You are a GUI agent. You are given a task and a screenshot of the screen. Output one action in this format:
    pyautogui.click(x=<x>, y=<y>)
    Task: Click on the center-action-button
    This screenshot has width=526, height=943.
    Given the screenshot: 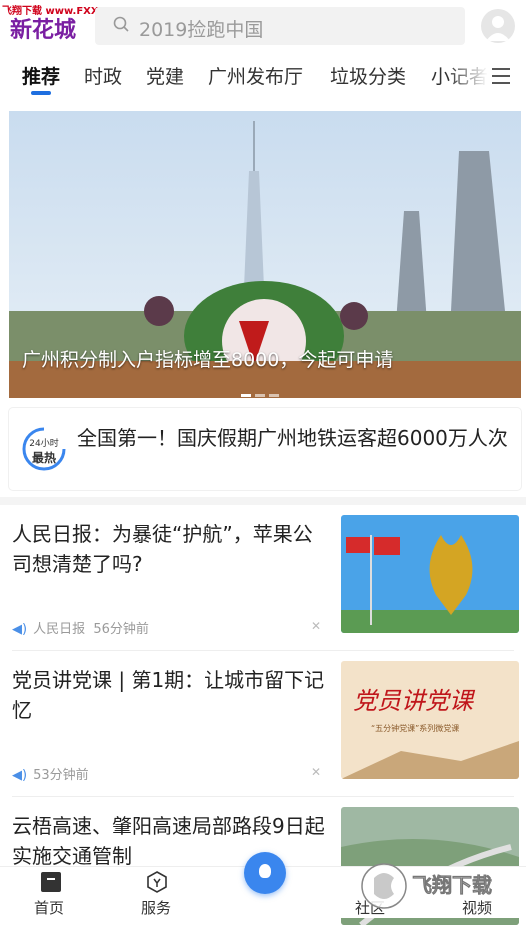 What is the action you would take?
    pyautogui.click(x=265, y=873)
    